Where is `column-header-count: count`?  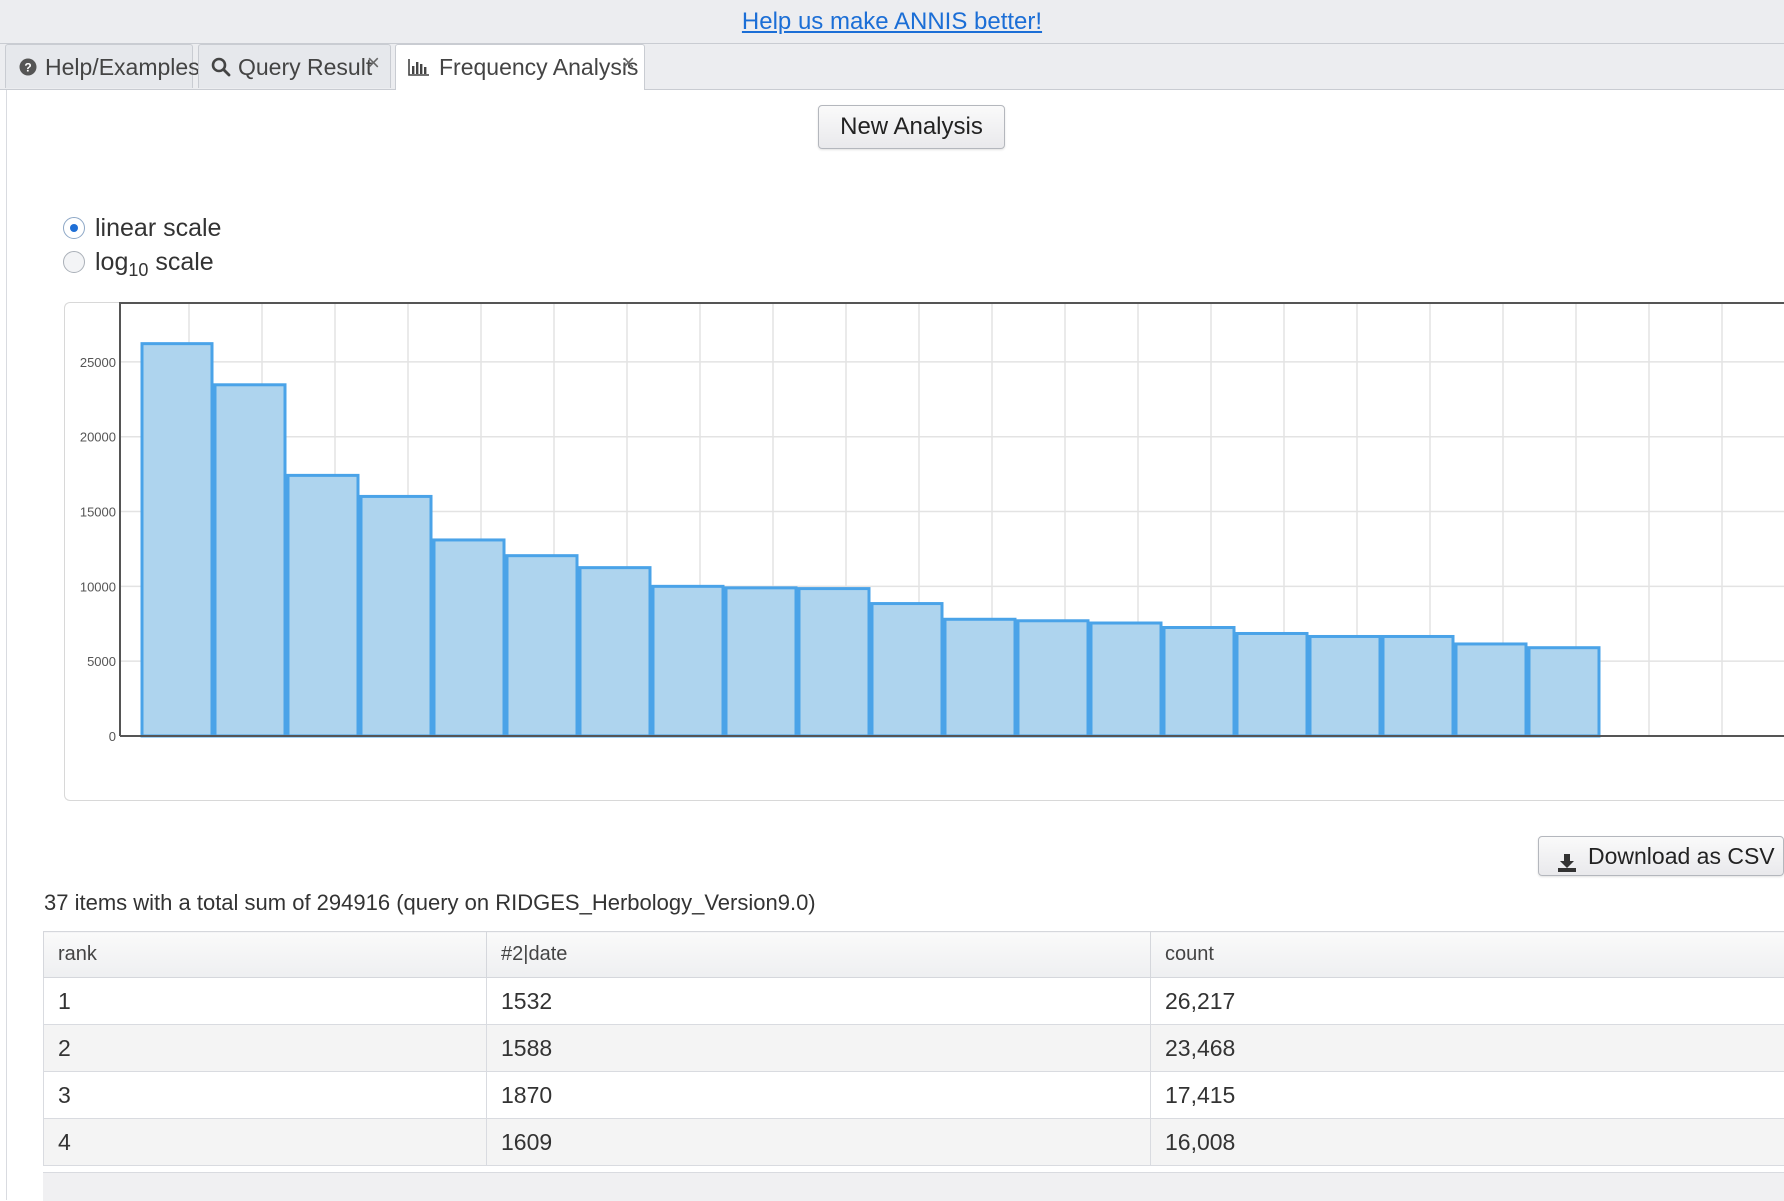 column-header-count: count is located at coordinates (1467, 955).